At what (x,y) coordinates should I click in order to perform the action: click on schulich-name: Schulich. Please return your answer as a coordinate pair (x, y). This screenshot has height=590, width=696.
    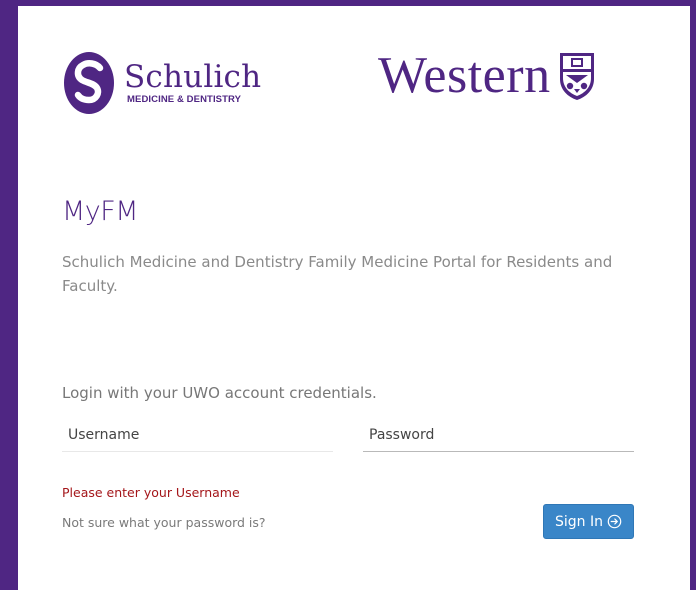
    Looking at the image, I should click on (193, 77).